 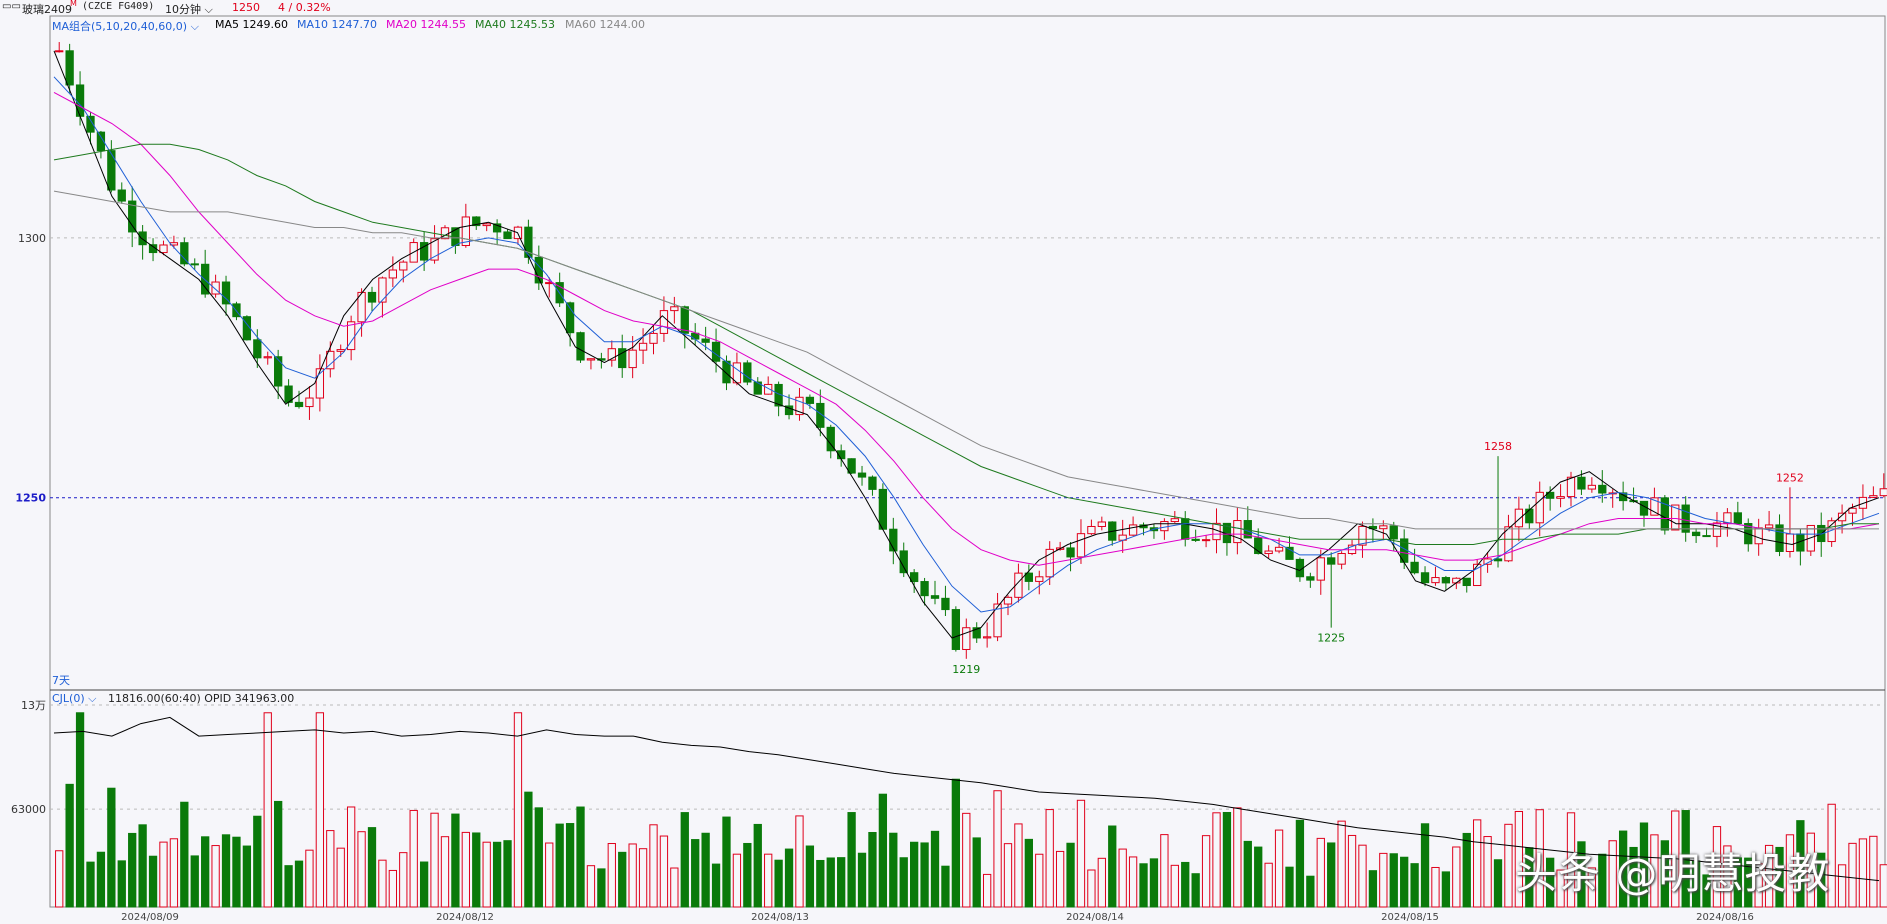 I want to click on ma10-legend: MA10 1247.70, so click(x=337, y=24).